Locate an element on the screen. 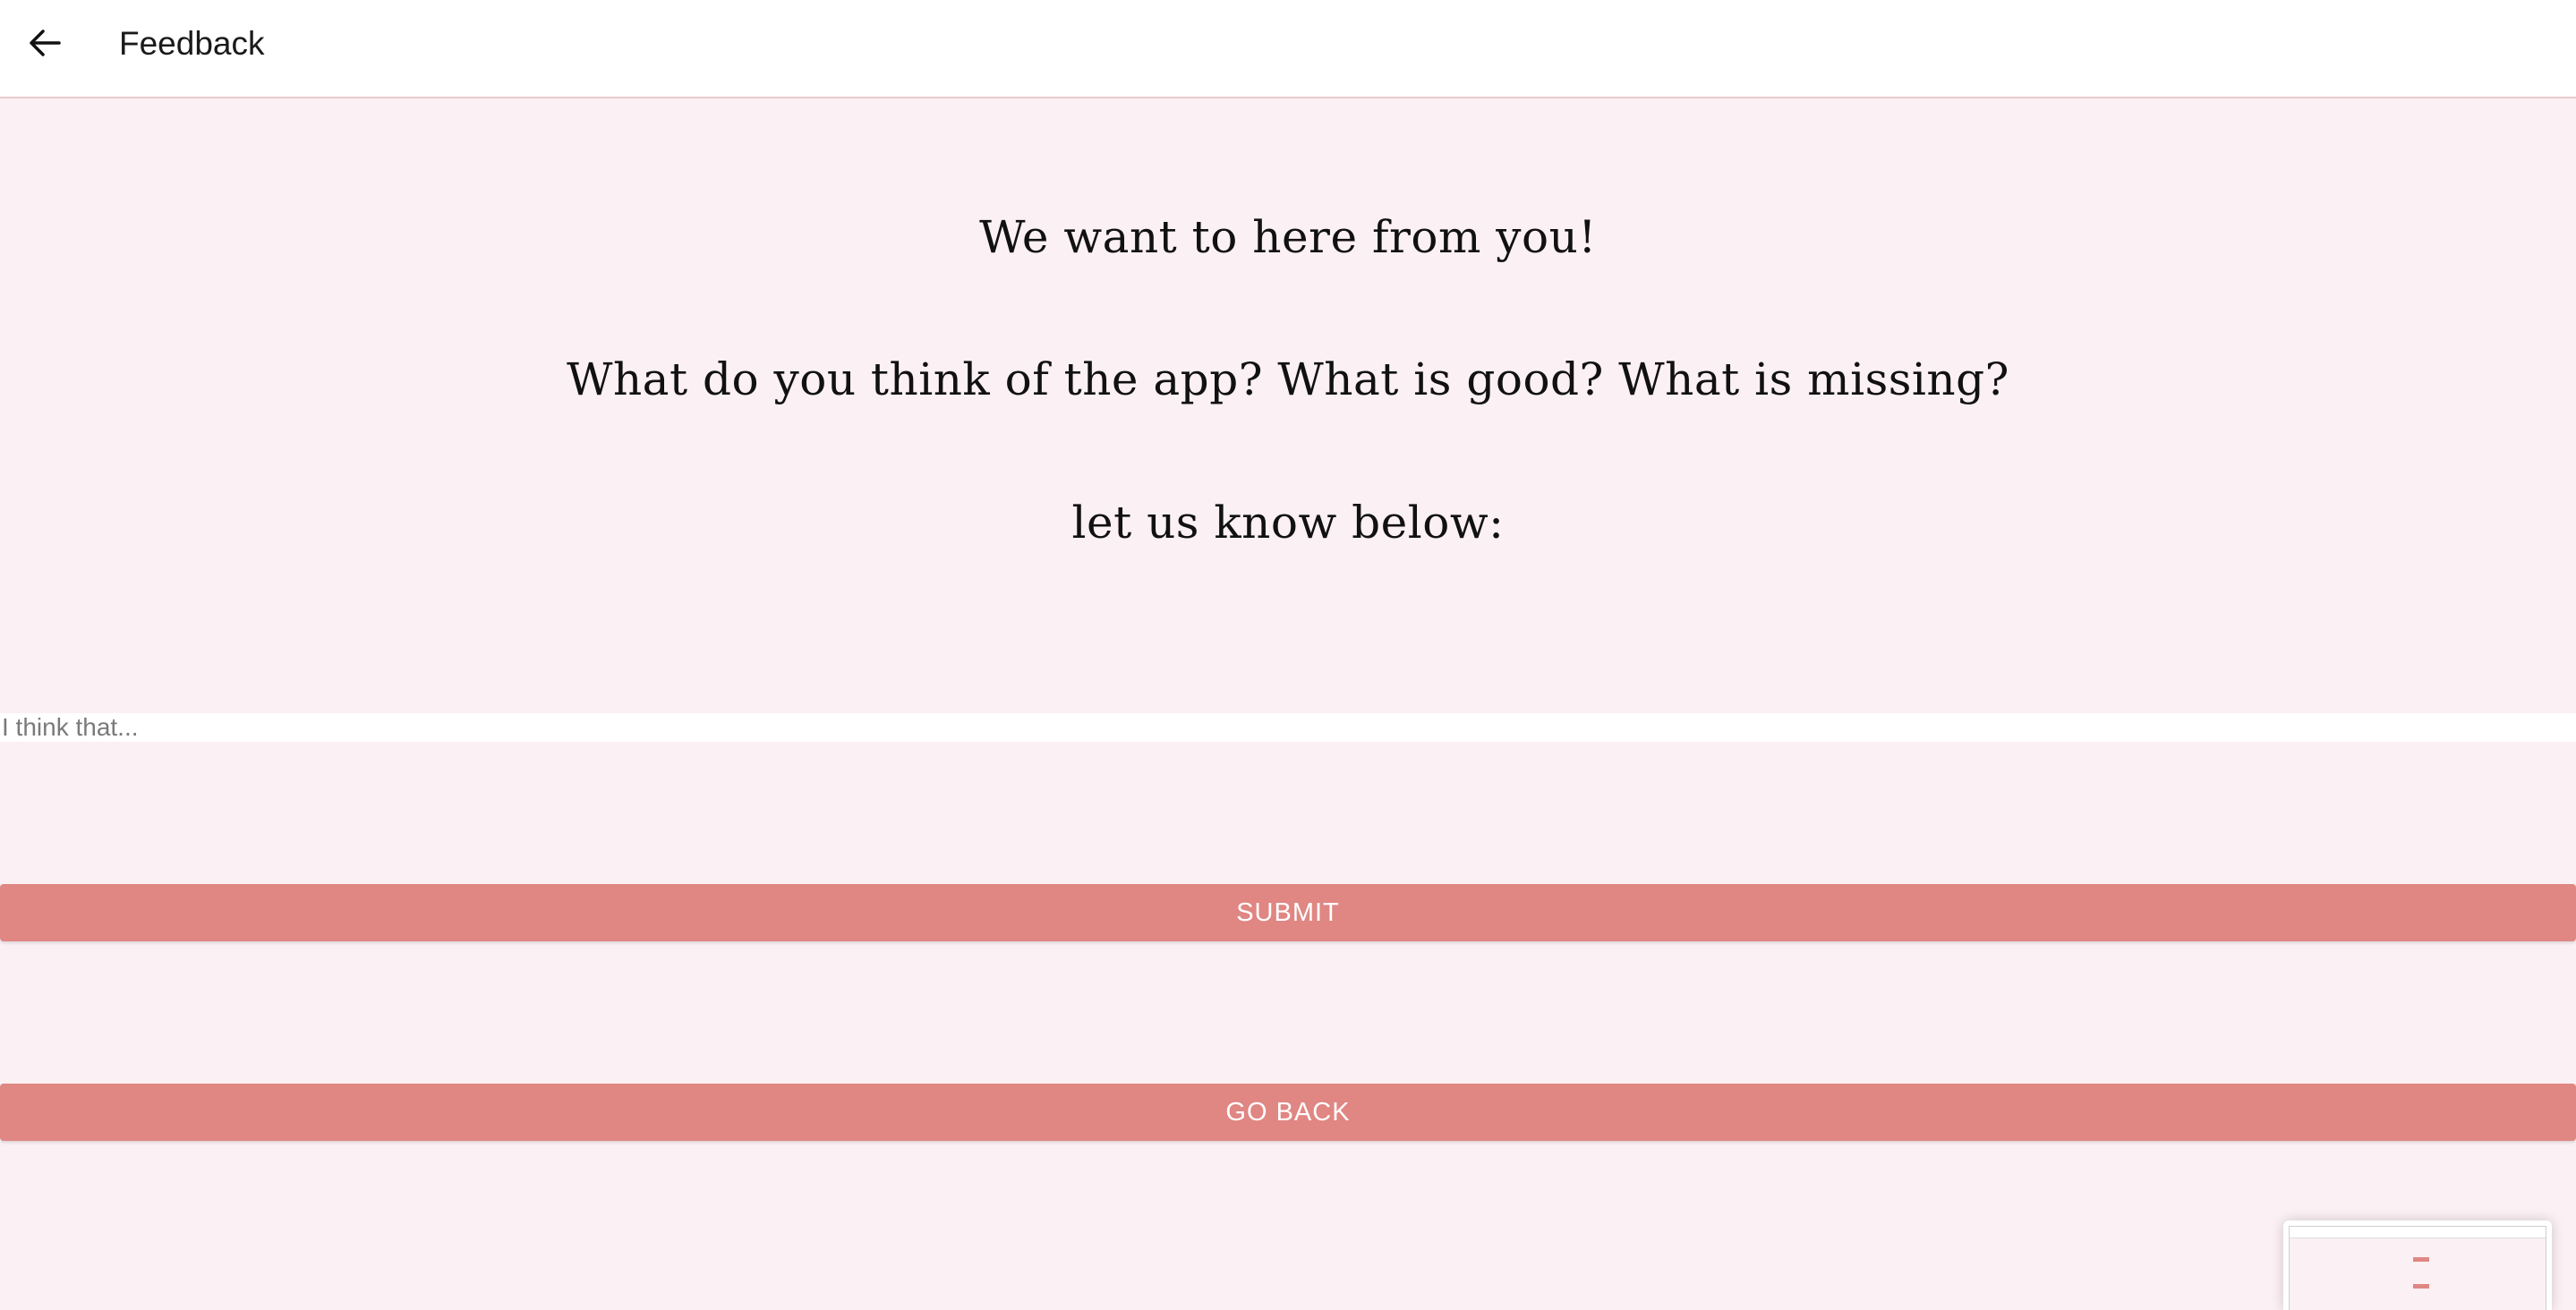  thumbnail-submit-mark is located at coordinates (2421, 1260).